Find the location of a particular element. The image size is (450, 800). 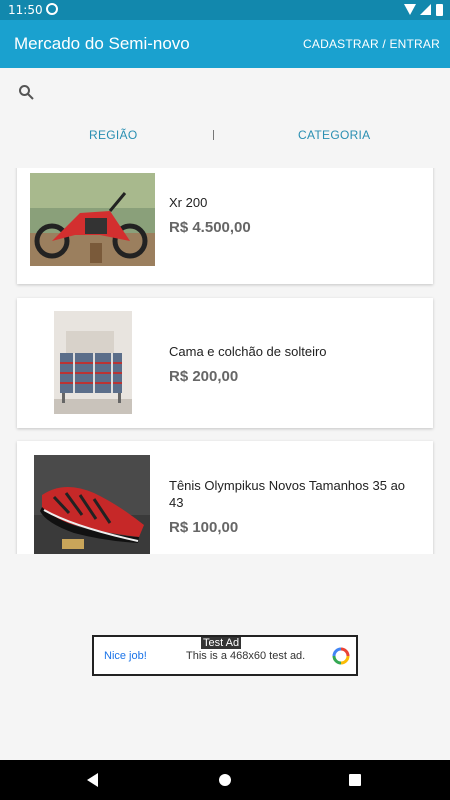

listing-price: R$ 200,00 is located at coordinates (204, 376).